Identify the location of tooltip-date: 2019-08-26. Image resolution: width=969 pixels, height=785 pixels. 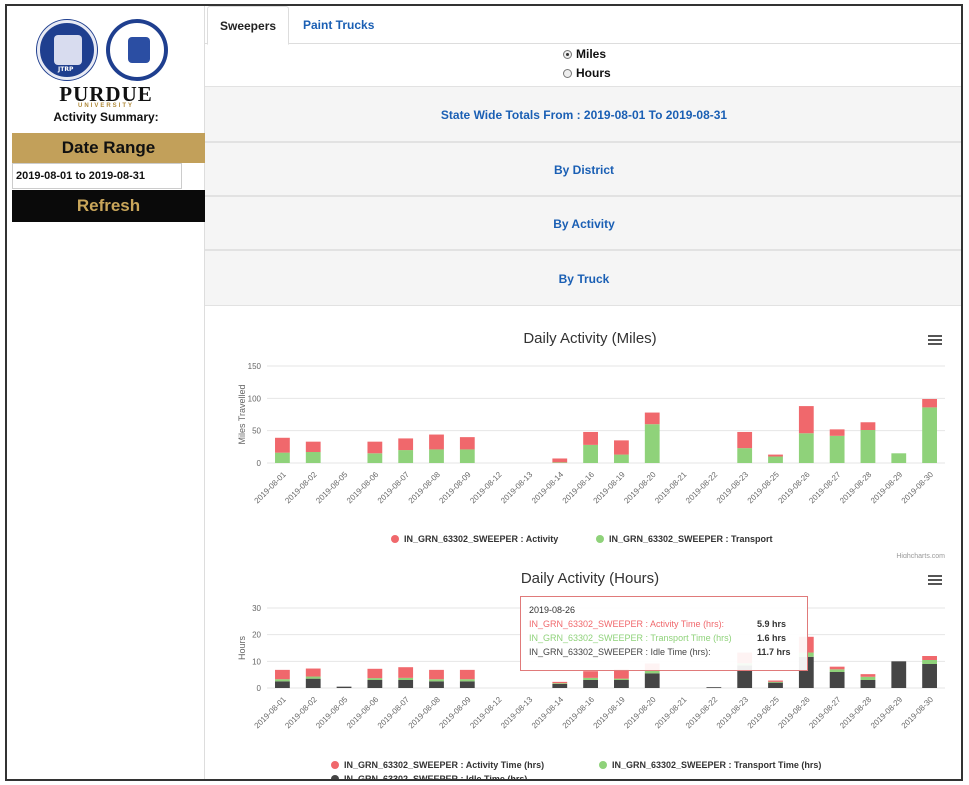
(552, 610).